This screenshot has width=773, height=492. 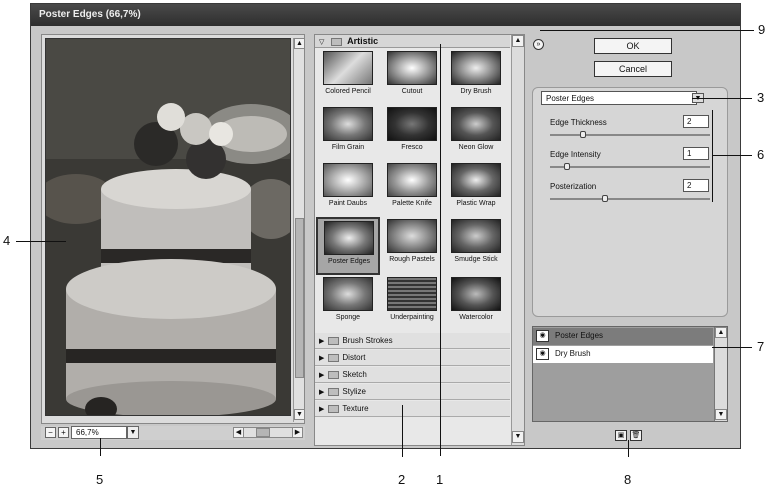 I want to click on filter-select-value: Poster Edges, so click(x=570, y=98).